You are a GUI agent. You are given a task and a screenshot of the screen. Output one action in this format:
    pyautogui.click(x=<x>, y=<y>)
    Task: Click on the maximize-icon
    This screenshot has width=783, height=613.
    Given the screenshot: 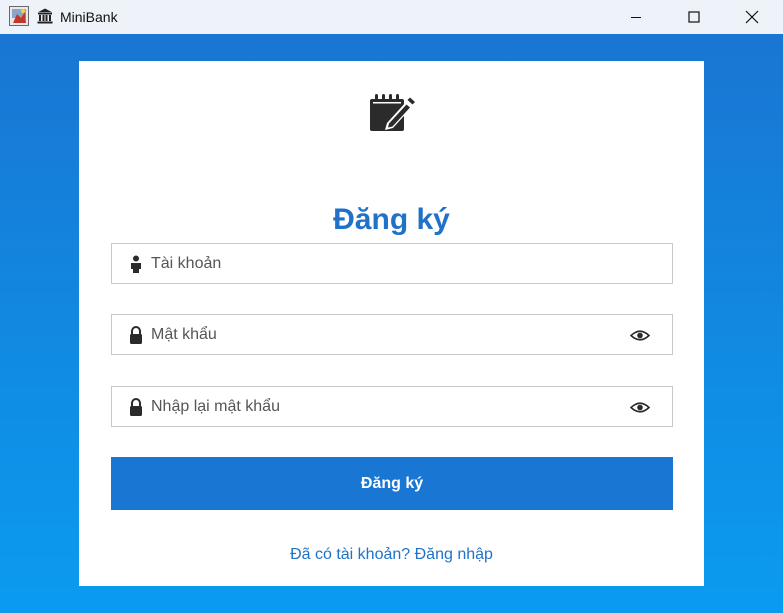 What is the action you would take?
    pyautogui.click(x=694, y=17)
    